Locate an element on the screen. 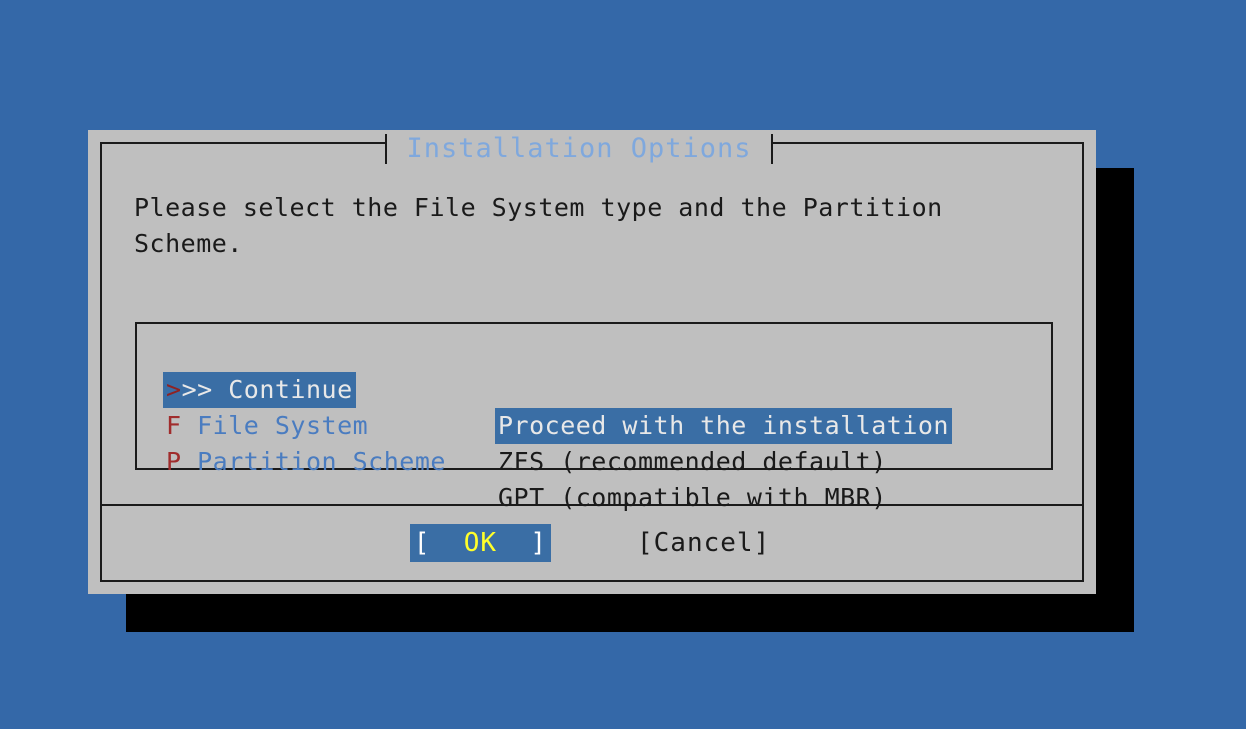  button-area-separator is located at coordinates (592, 505).